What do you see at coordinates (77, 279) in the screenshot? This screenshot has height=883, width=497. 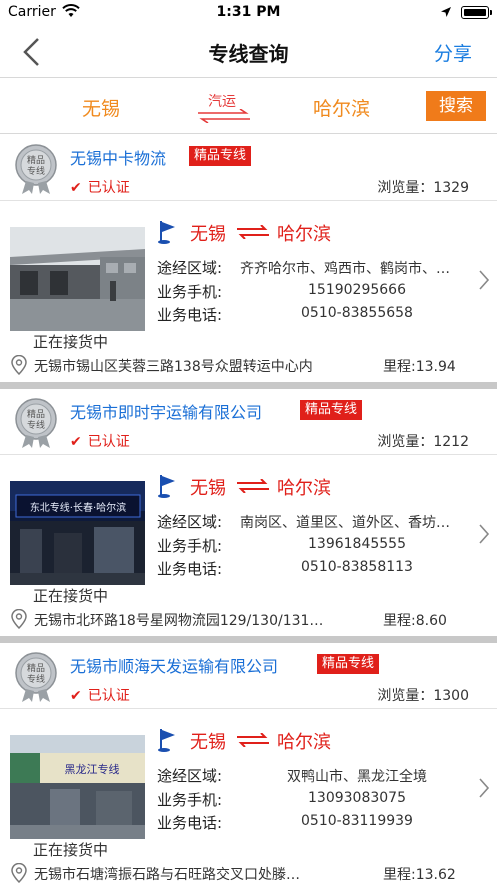 I see `warehouse-photo` at bounding box center [77, 279].